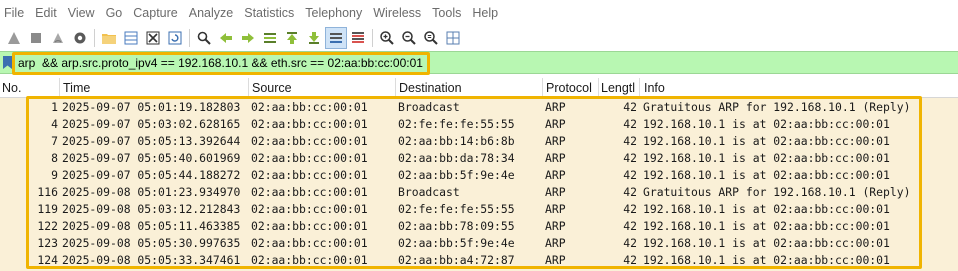 This screenshot has width=958, height=271. I want to click on column-header-info: Info, so click(794, 88).